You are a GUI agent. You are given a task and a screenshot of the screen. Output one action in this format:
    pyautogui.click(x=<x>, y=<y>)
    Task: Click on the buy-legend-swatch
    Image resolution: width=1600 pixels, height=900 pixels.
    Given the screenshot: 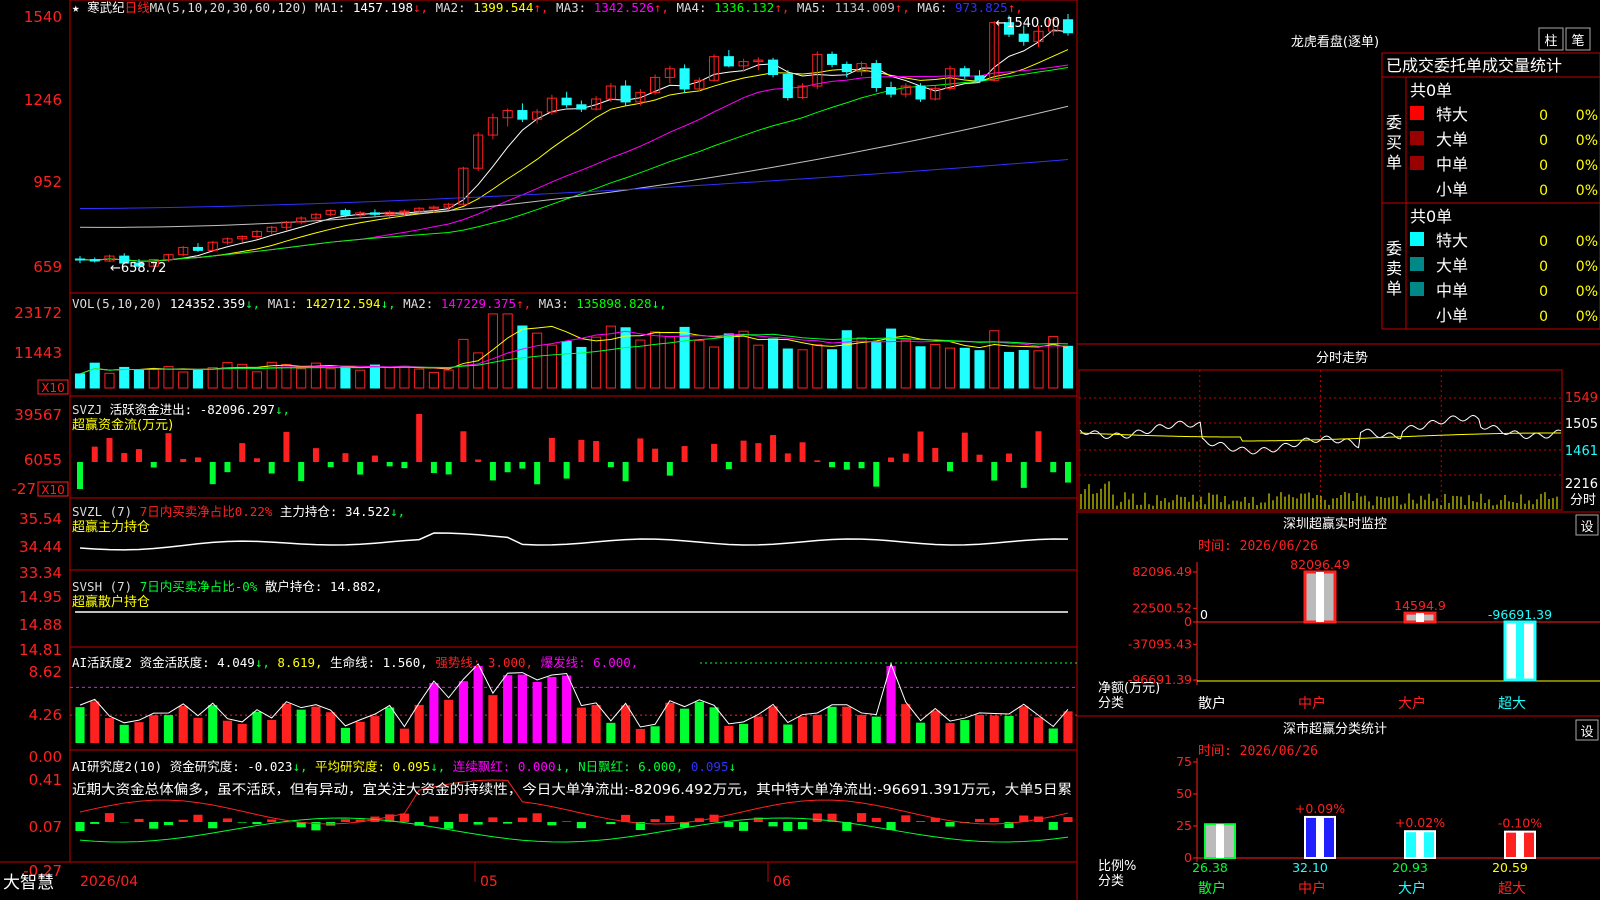 What is the action you would take?
    pyautogui.click(x=1417, y=113)
    